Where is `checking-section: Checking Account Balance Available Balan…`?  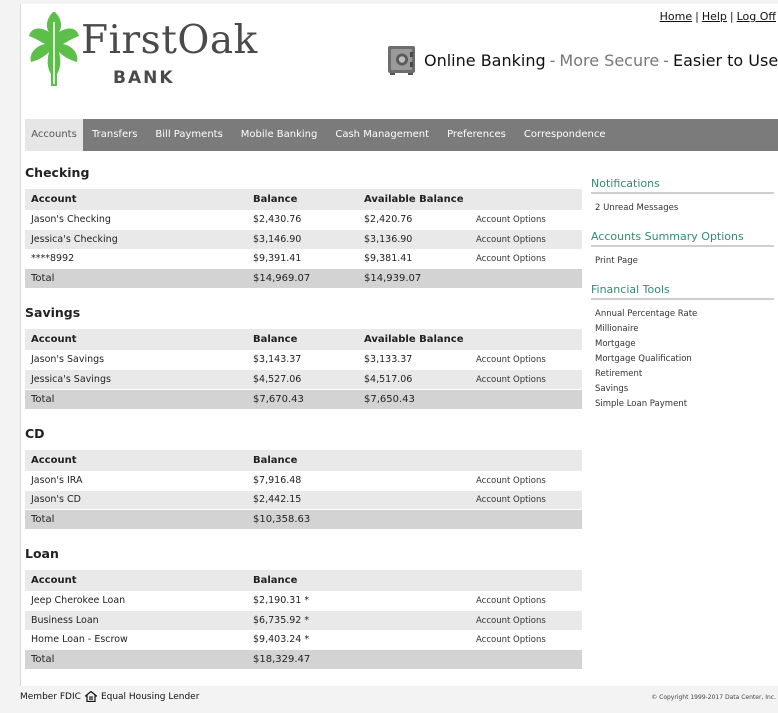
checking-section: Checking Account Balance Available Balan… is located at coordinates (303, 226).